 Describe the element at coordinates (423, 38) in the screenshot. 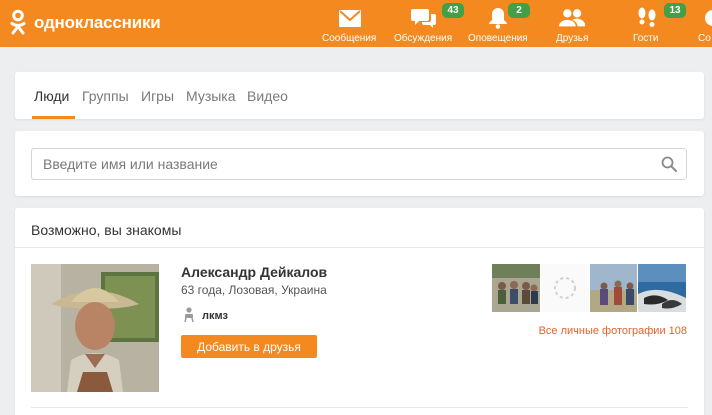

I see `nav-discussions-label: Обсуждения` at that location.